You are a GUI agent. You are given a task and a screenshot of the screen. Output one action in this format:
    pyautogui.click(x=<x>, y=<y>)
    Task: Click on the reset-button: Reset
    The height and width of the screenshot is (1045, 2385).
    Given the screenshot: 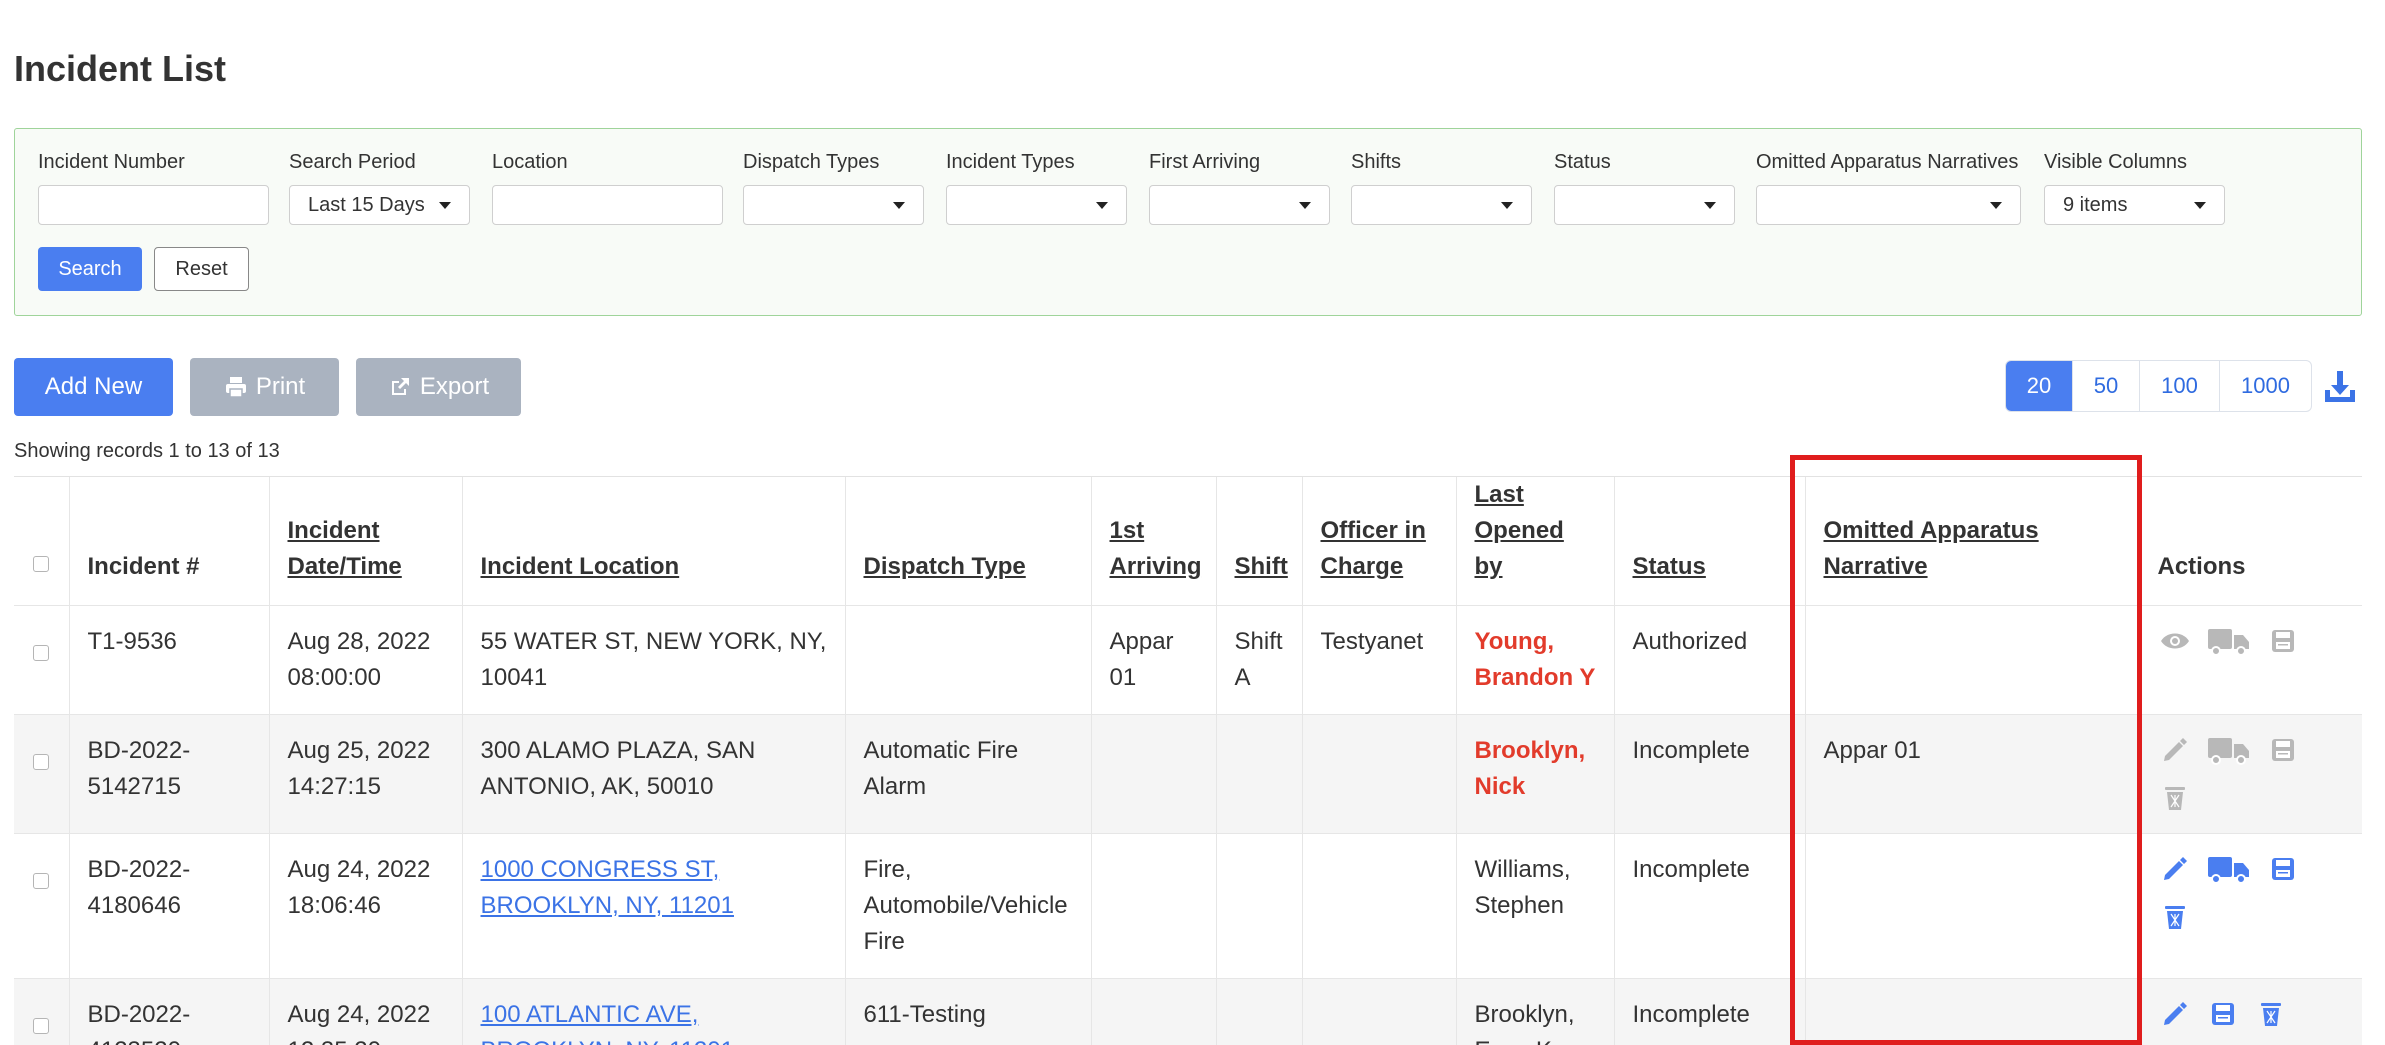 What is the action you would take?
    pyautogui.click(x=201, y=269)
    